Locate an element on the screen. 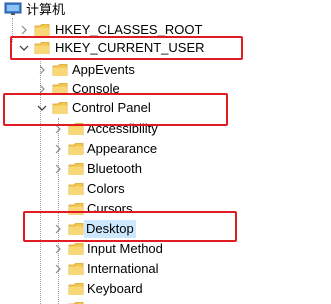 Image resolution: width=331 pixels, height=304 pixels. tree-node-international: International is located at coordinates (165, 269).